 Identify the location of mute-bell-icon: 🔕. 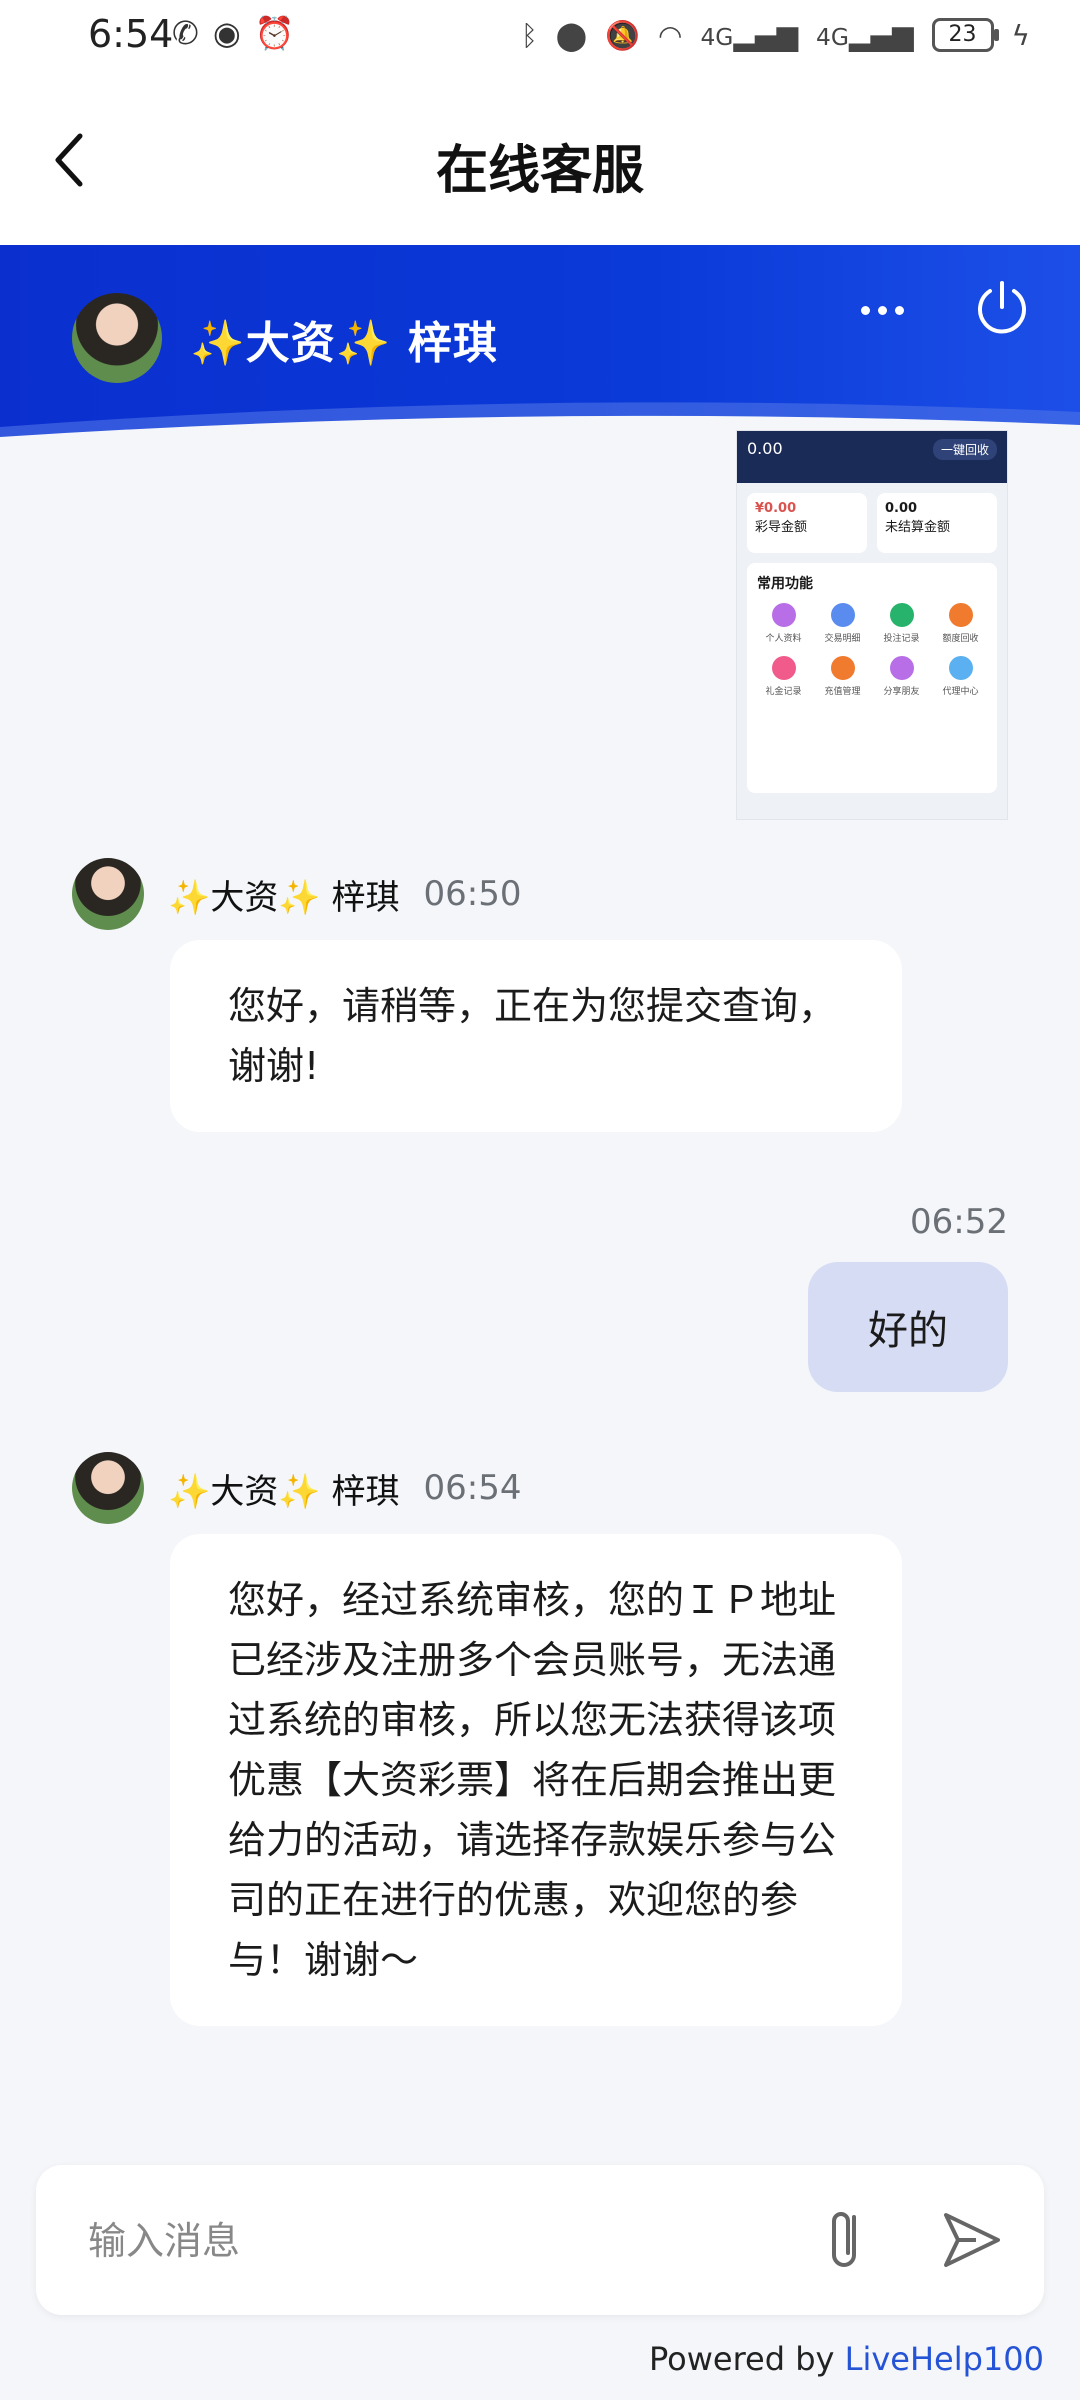
(623, 35).